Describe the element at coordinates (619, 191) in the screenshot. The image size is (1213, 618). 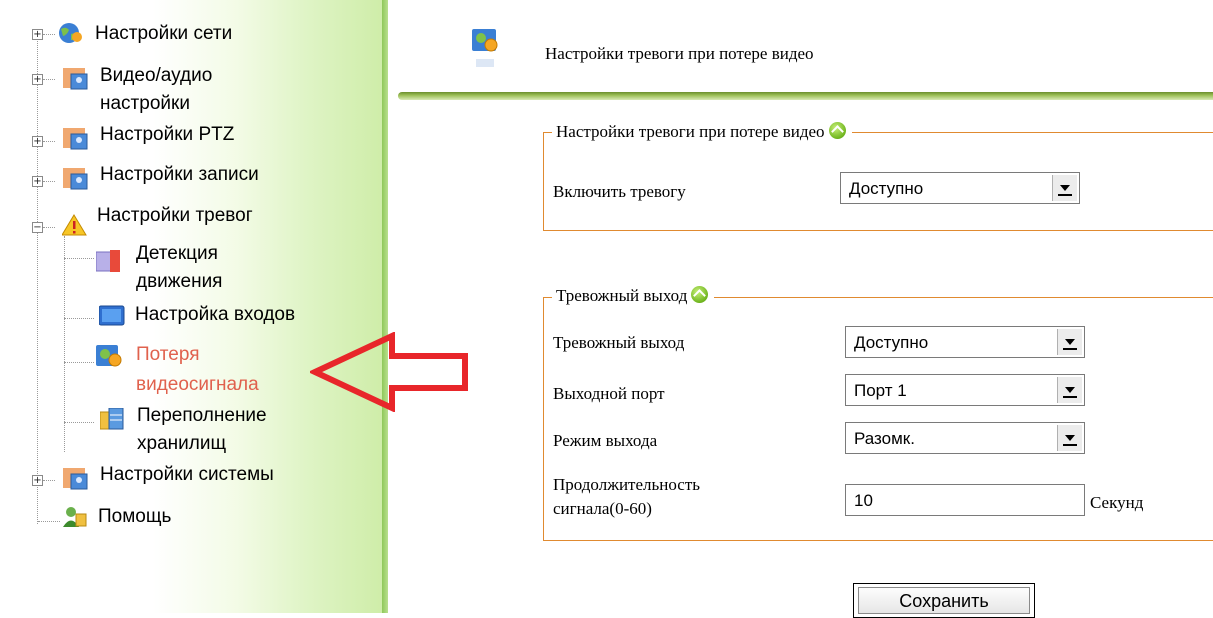
I see `enable-alarm-label: Включить тревогу` at that location.